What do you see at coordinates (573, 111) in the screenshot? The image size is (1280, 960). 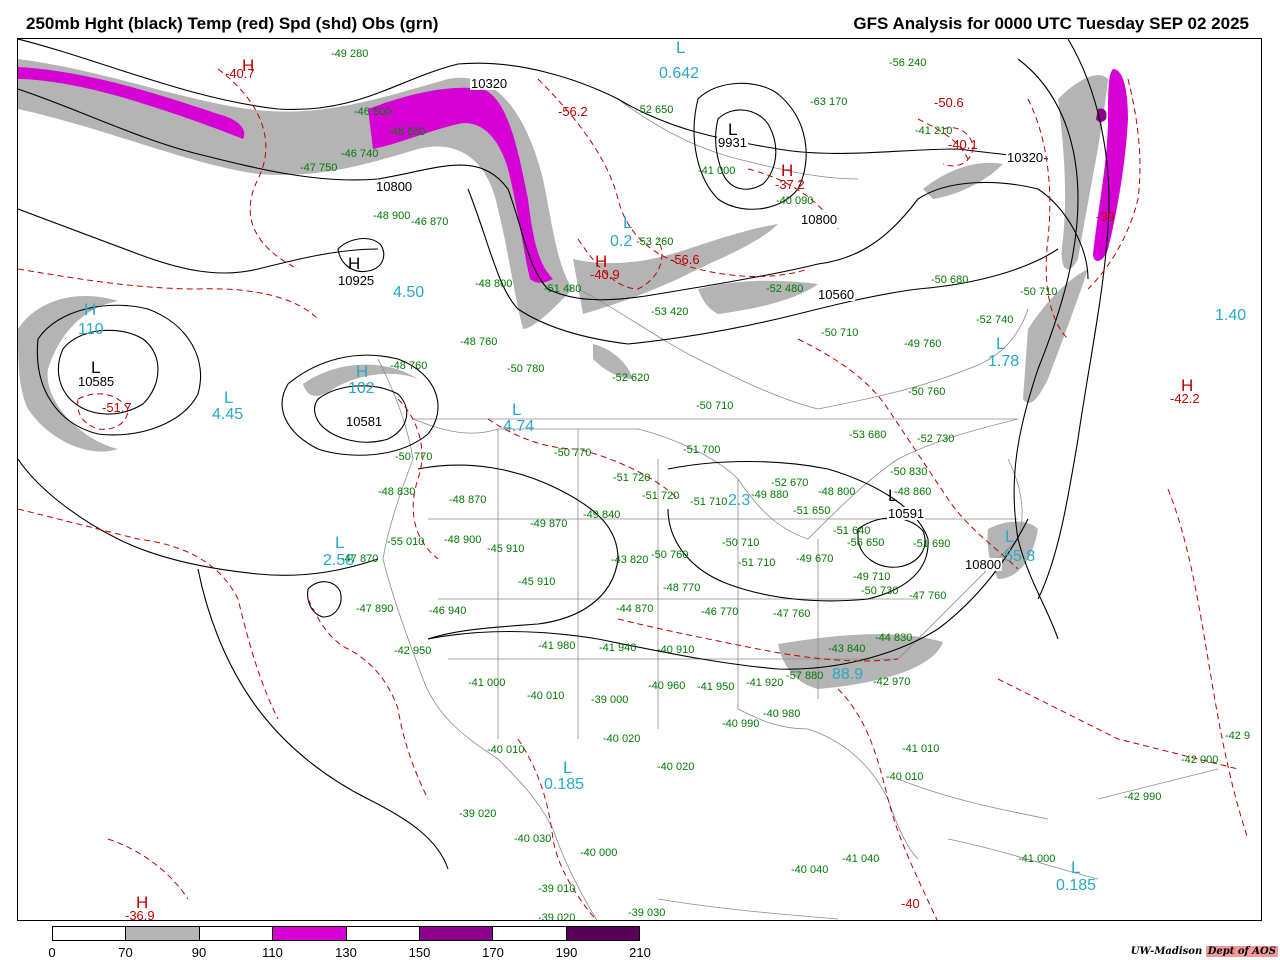 I see `temp-label: -56.2` at bounding box center [573, 111].